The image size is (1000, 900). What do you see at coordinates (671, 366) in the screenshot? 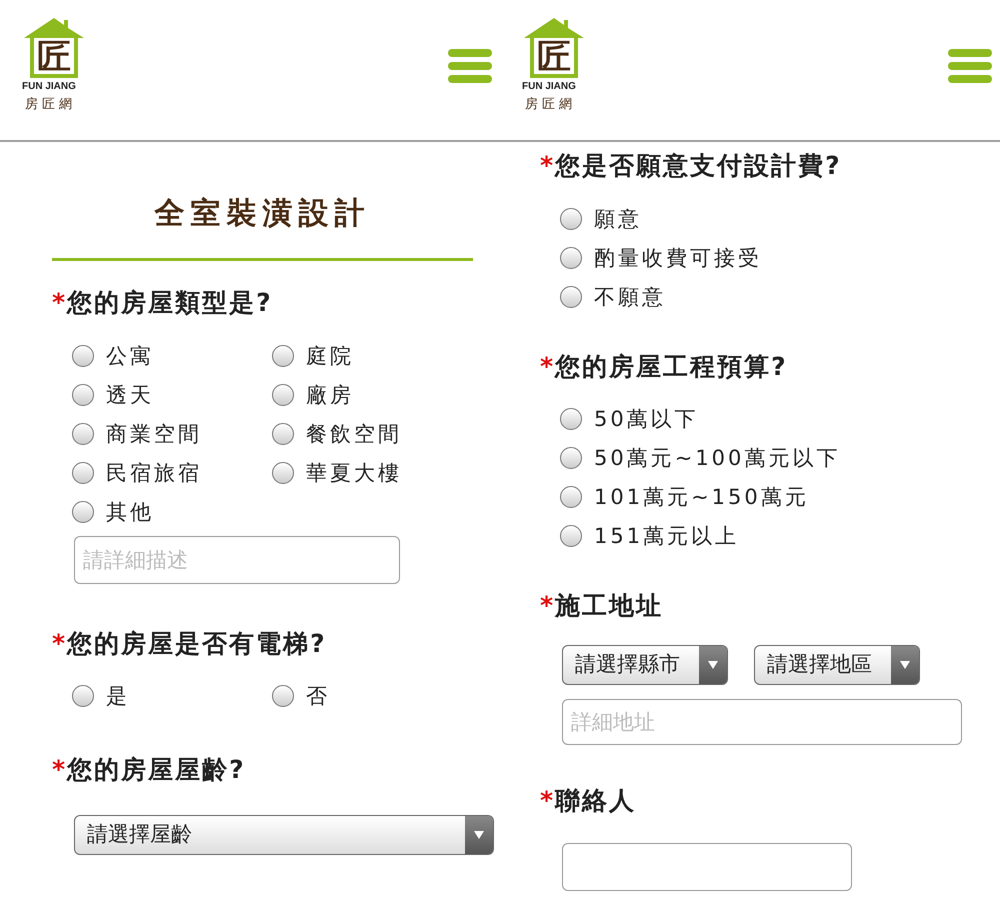
I see `question-label: 您的房屋工程預算?` at bounding box center [671, 366].